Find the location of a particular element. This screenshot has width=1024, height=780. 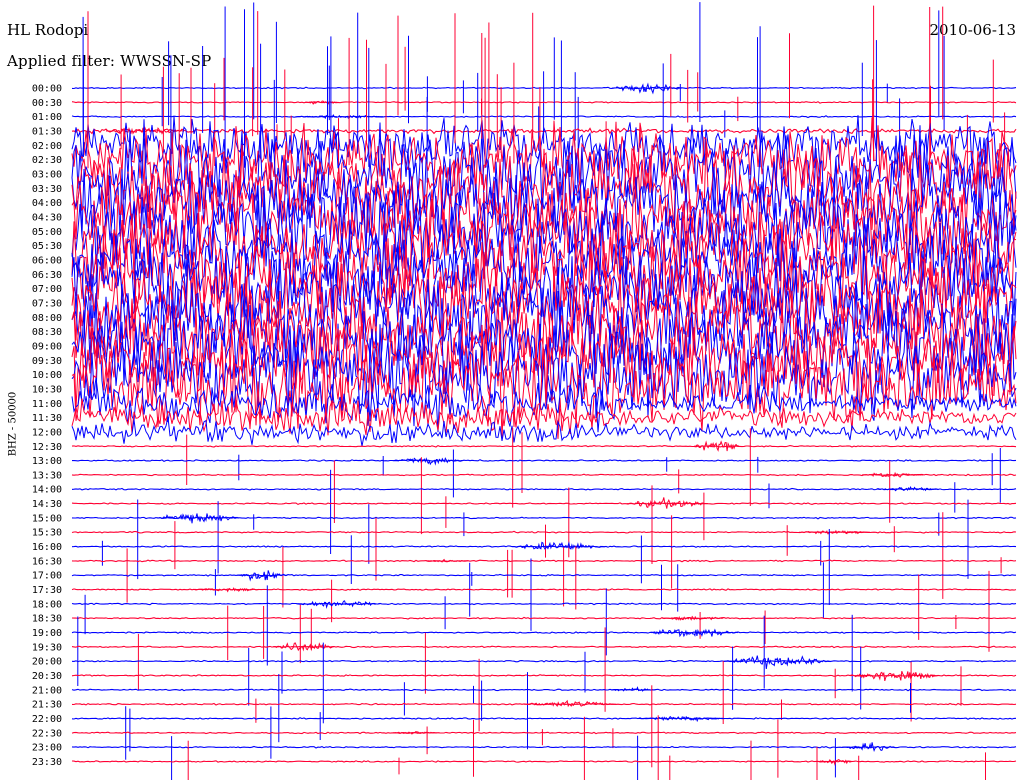

row-time-label: 08:00 is located at coordinates (47, 318).